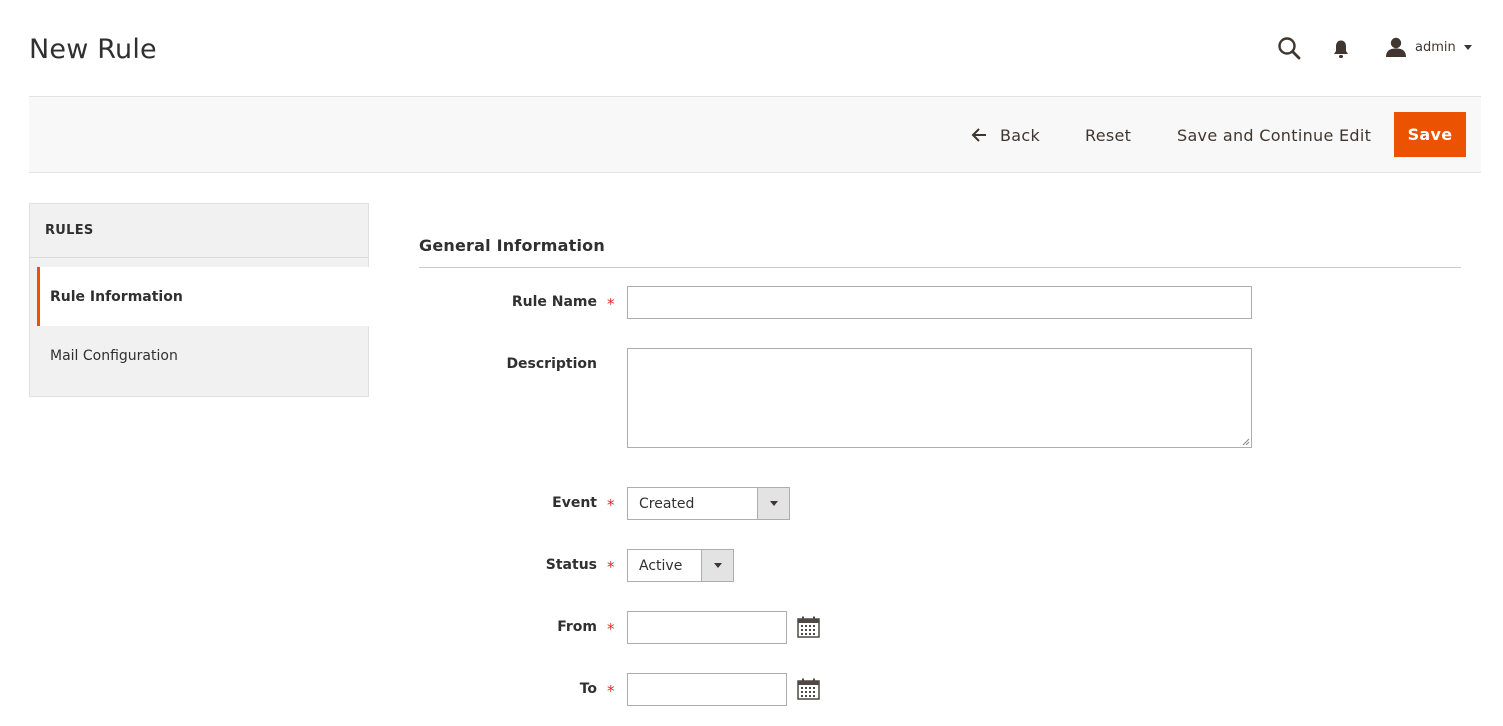 The image size is (1503, 726). What do you see at coordinates (667, 503) in the screenshot?
I see `event-select-value: Created` at bounding box center [667, 503].